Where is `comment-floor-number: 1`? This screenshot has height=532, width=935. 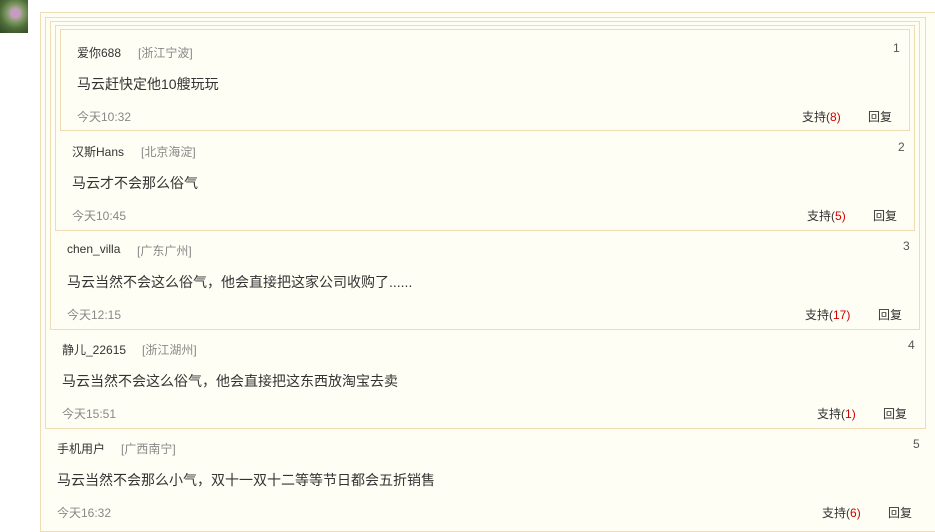
comment-floor-number: 1 is located at coordinates (896, 48).